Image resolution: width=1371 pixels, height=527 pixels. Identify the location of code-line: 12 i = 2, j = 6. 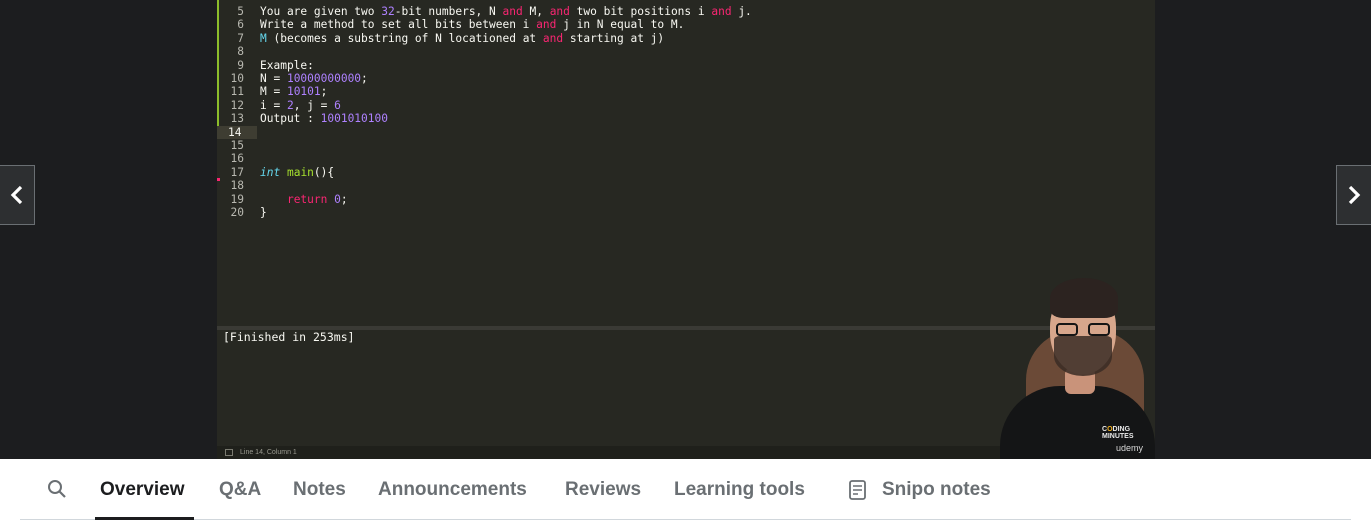
(686, 105).